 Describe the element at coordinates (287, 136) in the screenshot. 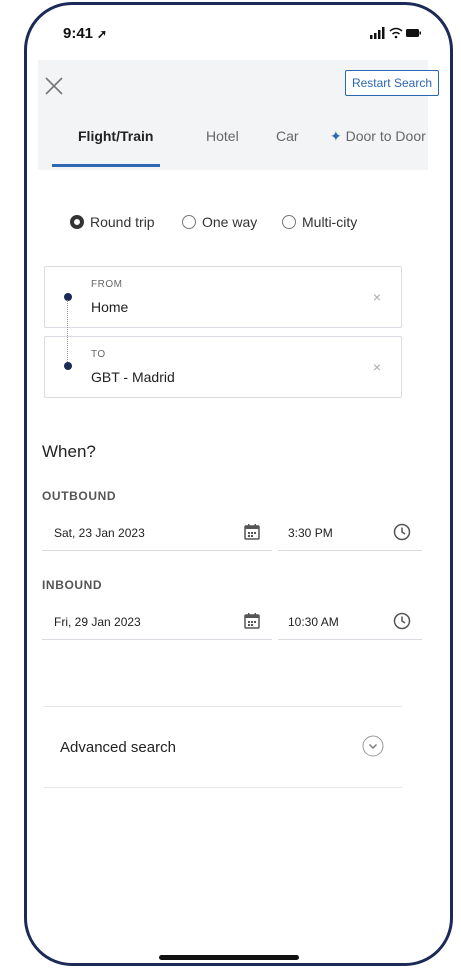

I see `tab-car: Car` at that location.